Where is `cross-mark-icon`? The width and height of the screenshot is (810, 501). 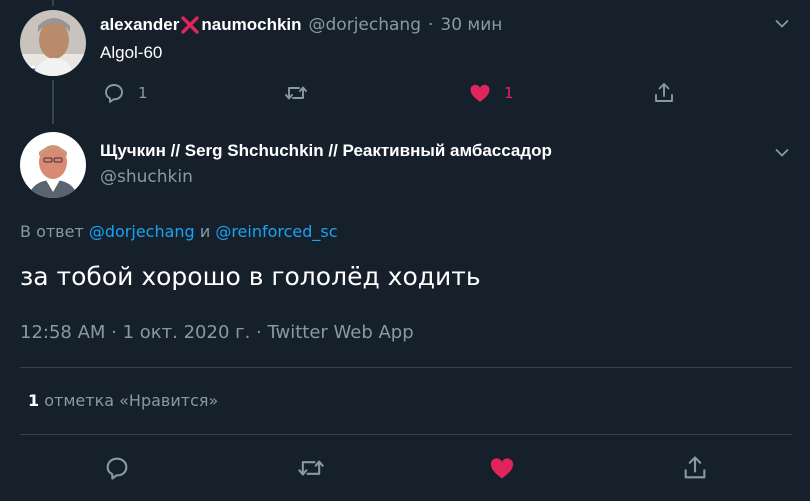
cross-mark-icon is located at coordinates (190, 25).